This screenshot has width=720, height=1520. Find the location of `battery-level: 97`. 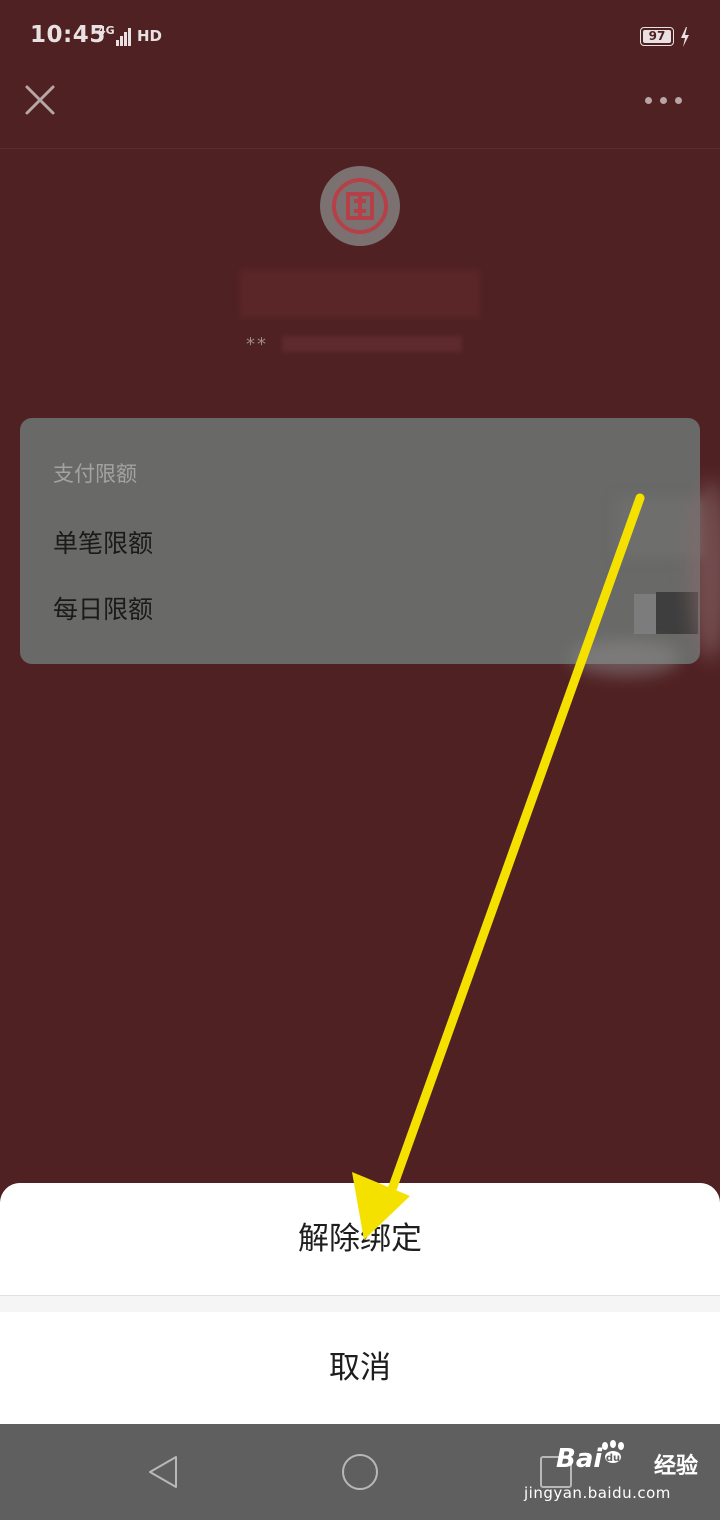

battery-level: 97 is located at coordinates (657, 36).